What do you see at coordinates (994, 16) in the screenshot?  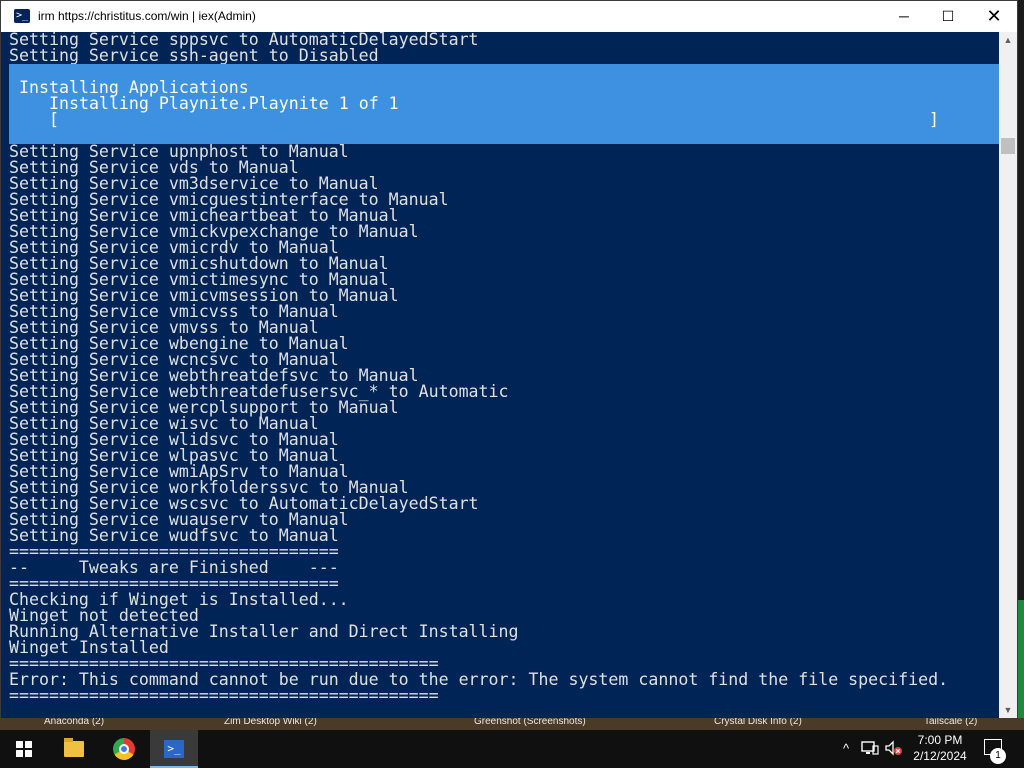 I see `close-button: ✕` at bounding box center [994, 16].